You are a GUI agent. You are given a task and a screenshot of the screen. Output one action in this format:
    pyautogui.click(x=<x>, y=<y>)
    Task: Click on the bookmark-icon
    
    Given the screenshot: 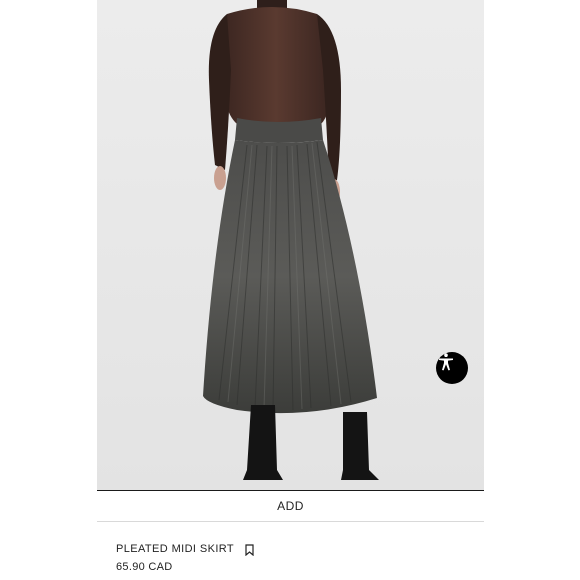 What is the action you would take?
    pyautogui.click(x=249, y=550)
    